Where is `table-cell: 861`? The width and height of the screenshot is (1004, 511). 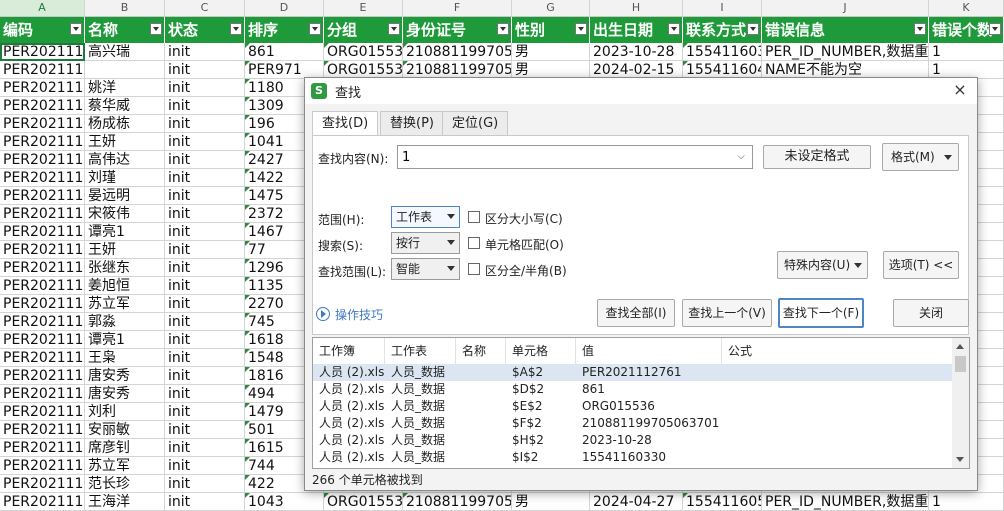
table-cell: 861 is located at coordinates (284, 52).